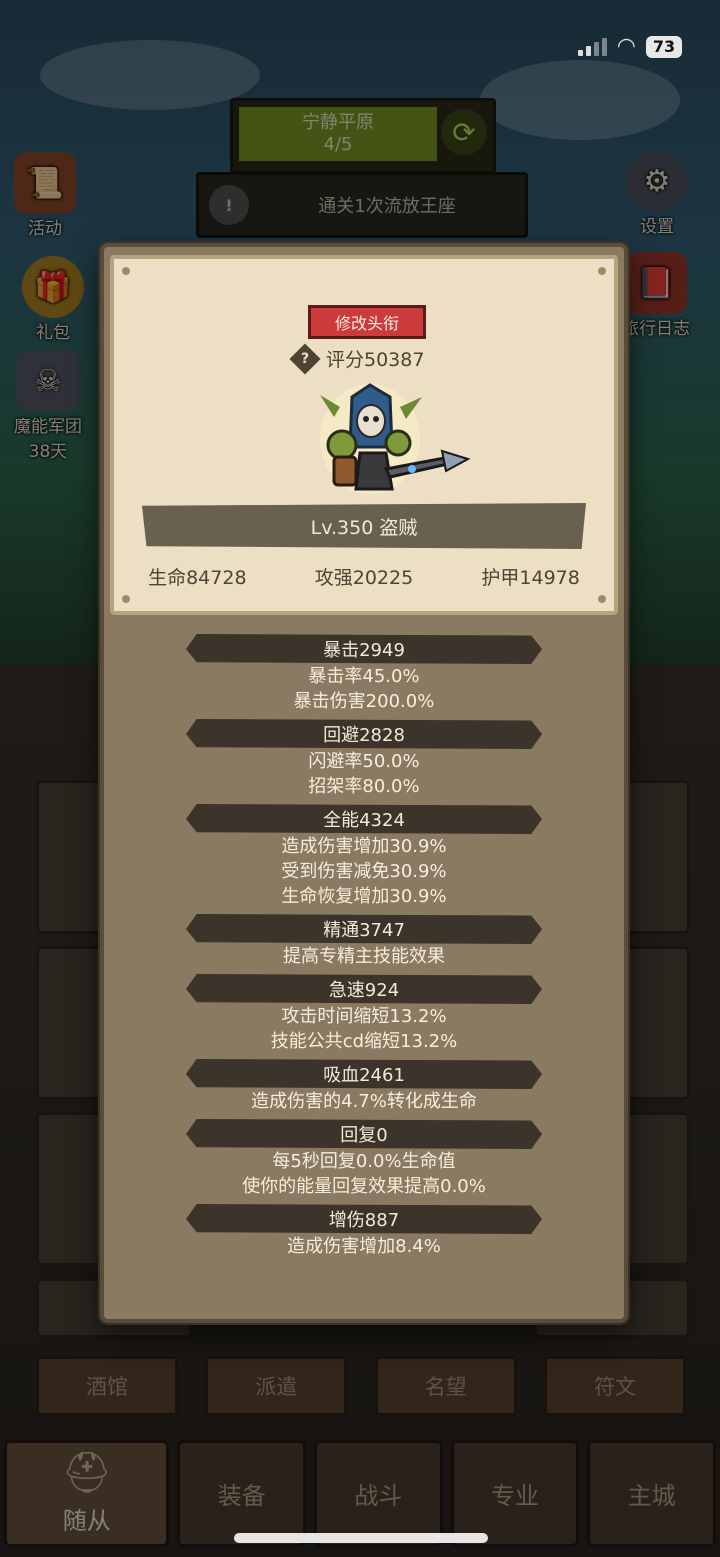 This screenshot has width=720, height=1557. Describe the element at coordinates (364, 1041) in the screenshot. I see `attr-detail: 技能公共cd缩短13.2%` at that location.